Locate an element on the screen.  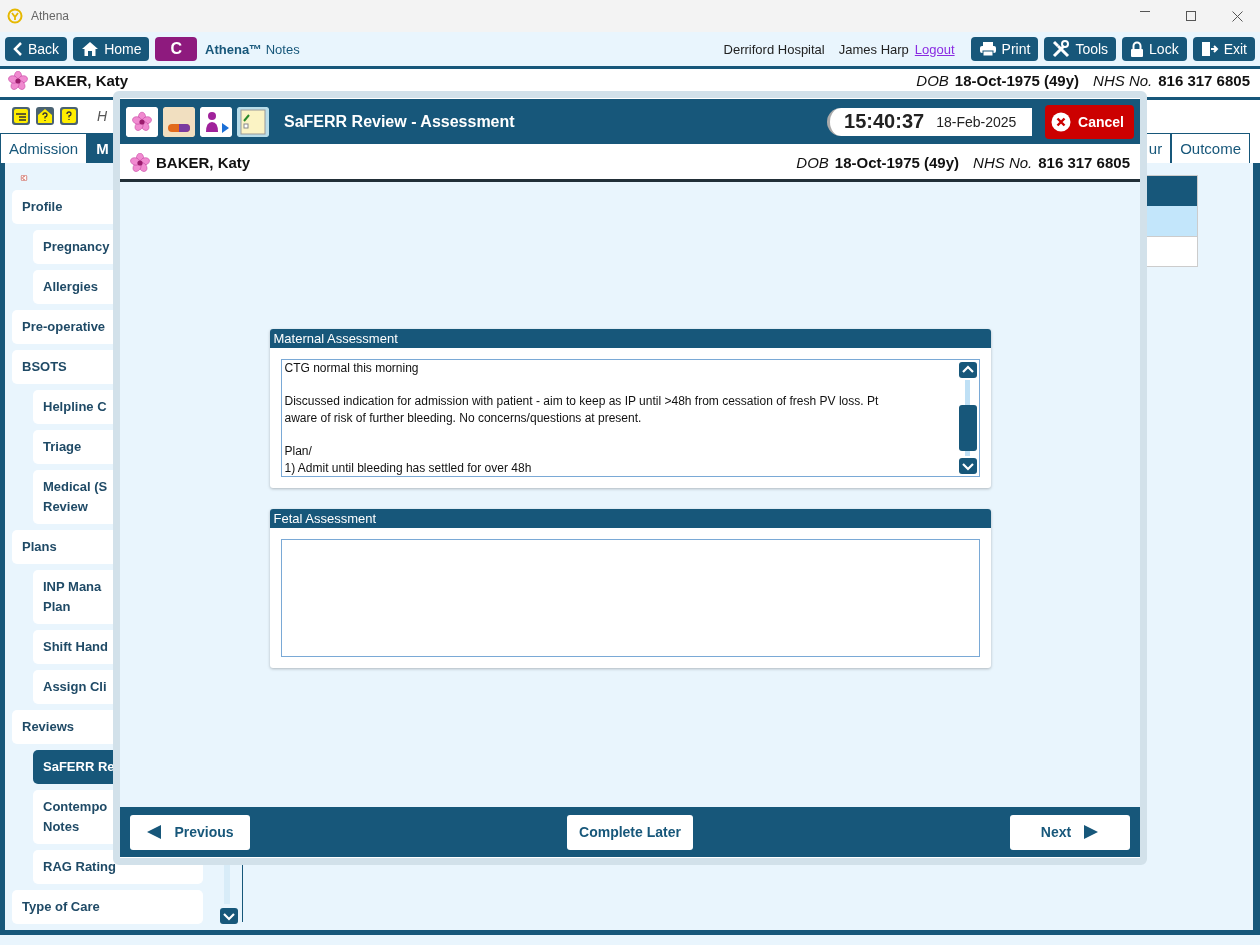
app-title: Athena™ Notes is located at coordinates (252, 49).